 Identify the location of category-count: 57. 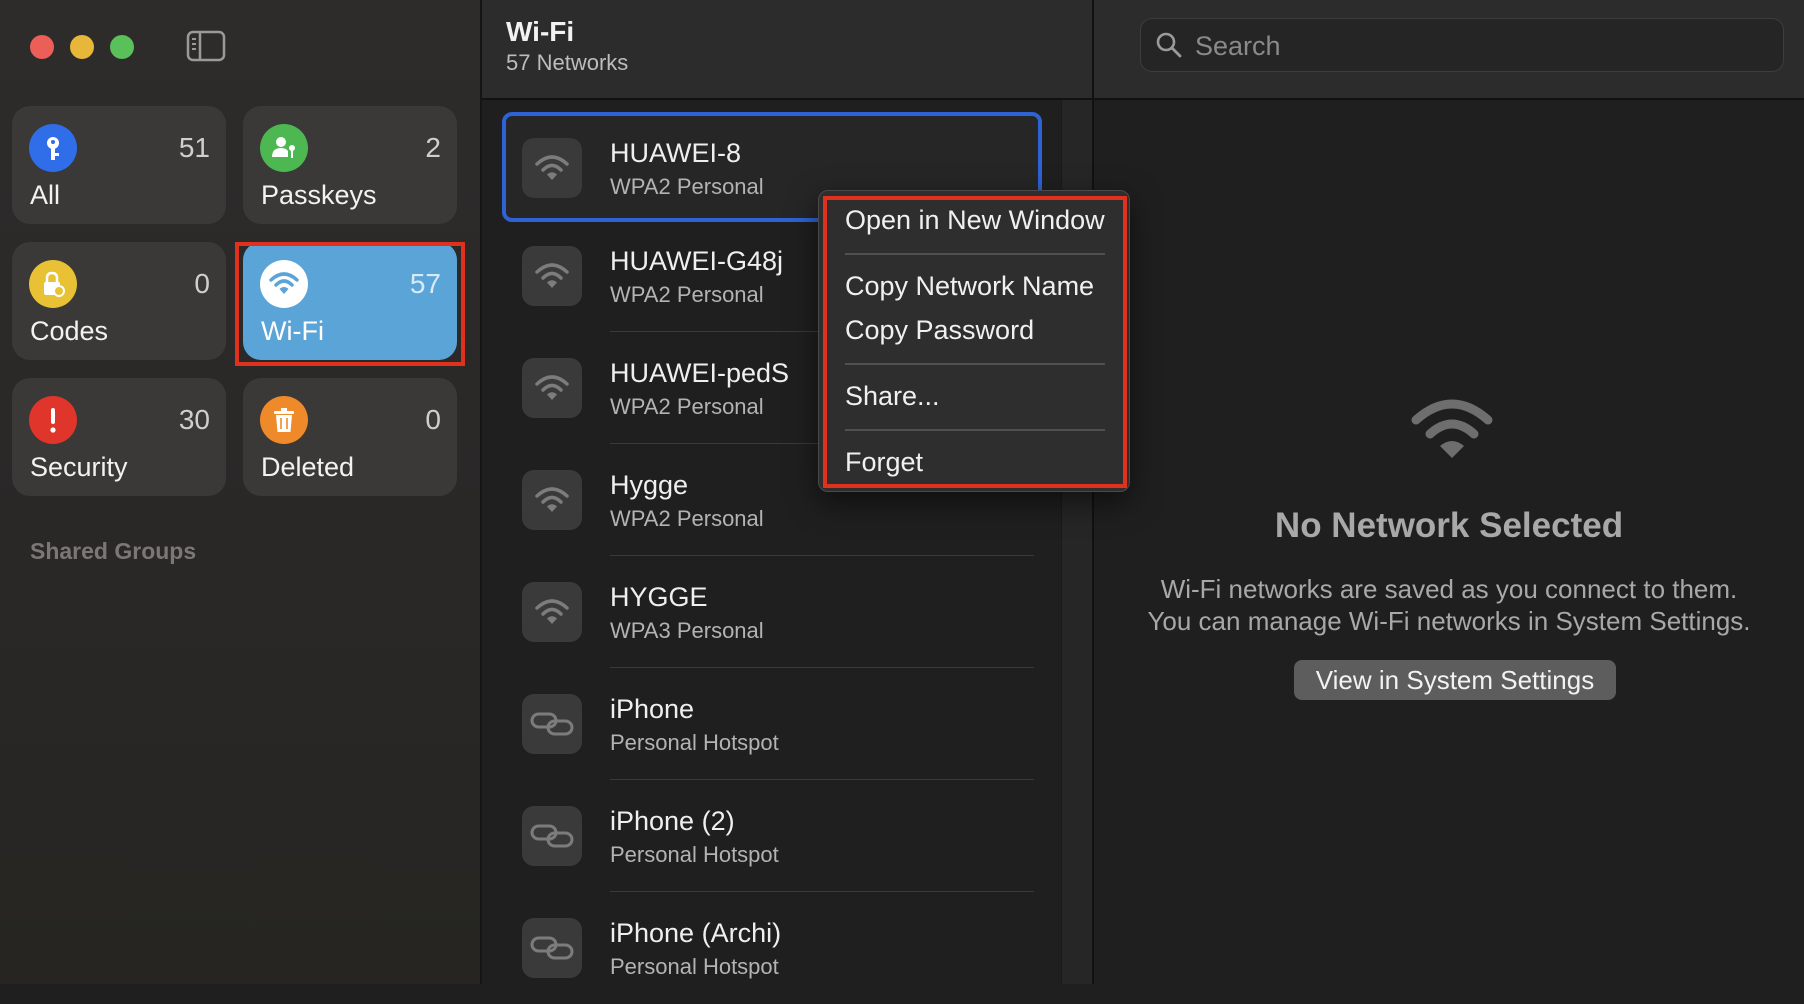
(425, 283).